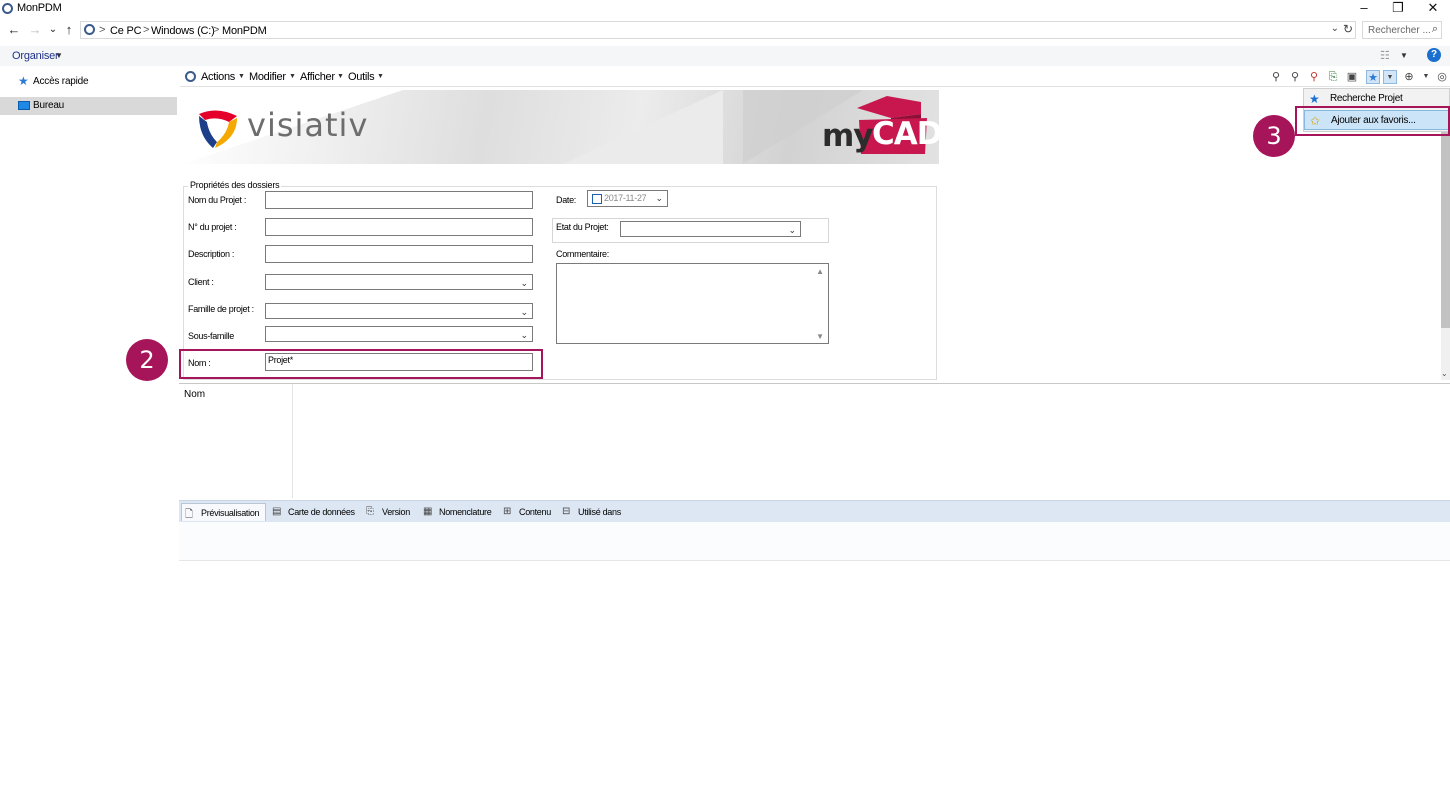  What do you see at coordinates (459, 512) in the screenshot?
I see `tab-nomenclature: ▦ Nomenclature` at bounding box center [459, 512].